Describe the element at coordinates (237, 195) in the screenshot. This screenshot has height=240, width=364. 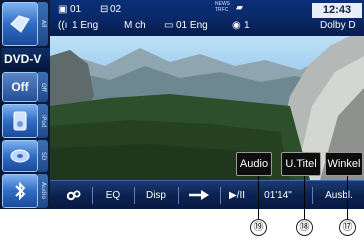
I see `play-pause-button: ▶/II` at that location.